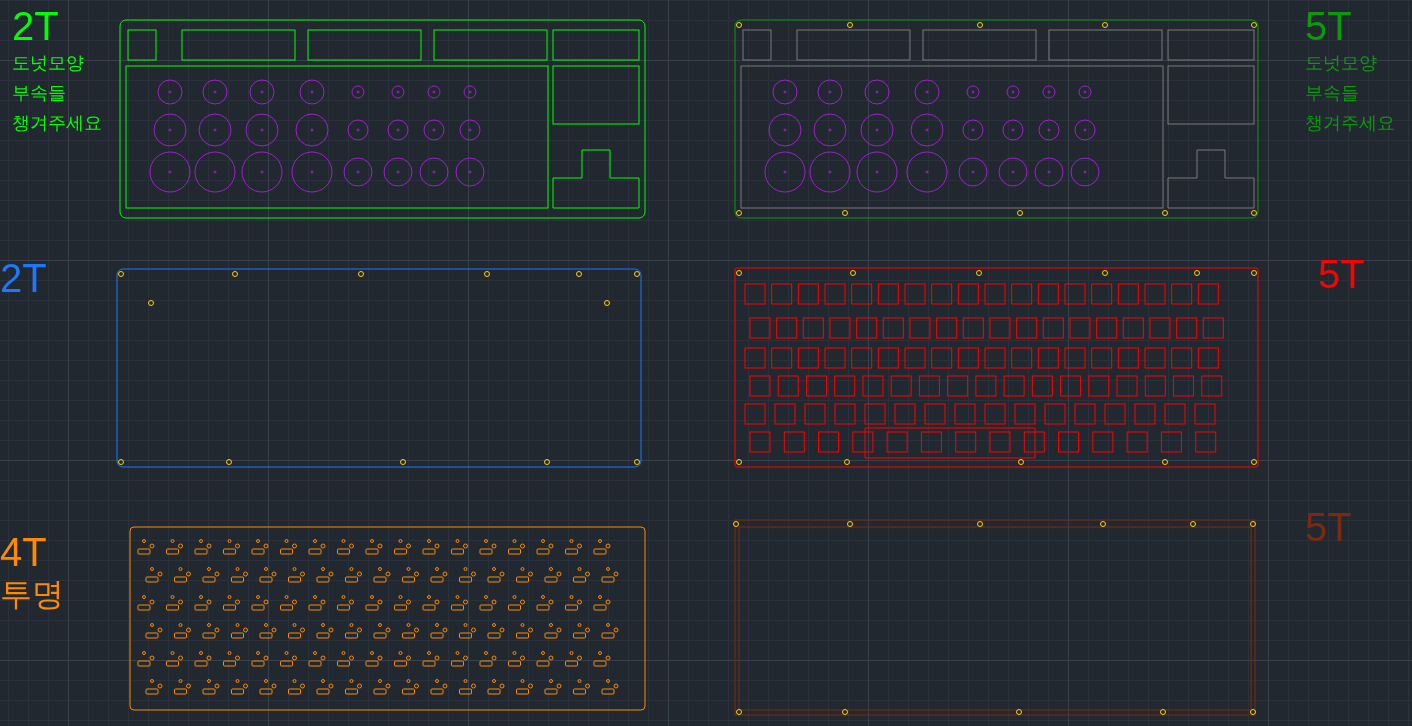 Image resolution: width=1412 pixels, height=726 pixels. I want to click on thickness-label: 4T, so click(23, 552).